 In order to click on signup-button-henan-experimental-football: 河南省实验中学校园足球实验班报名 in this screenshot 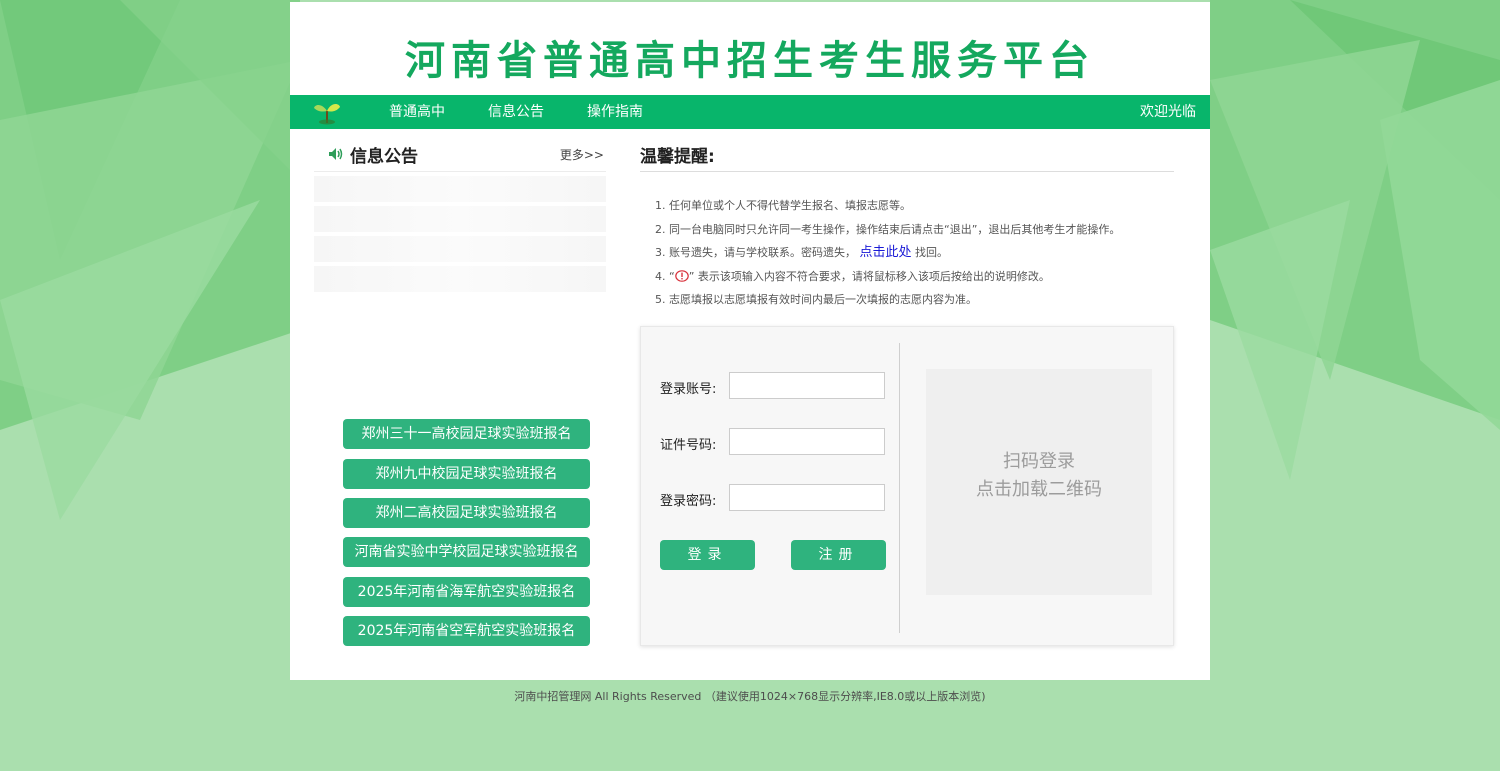, I will do `click(466, 552)`.